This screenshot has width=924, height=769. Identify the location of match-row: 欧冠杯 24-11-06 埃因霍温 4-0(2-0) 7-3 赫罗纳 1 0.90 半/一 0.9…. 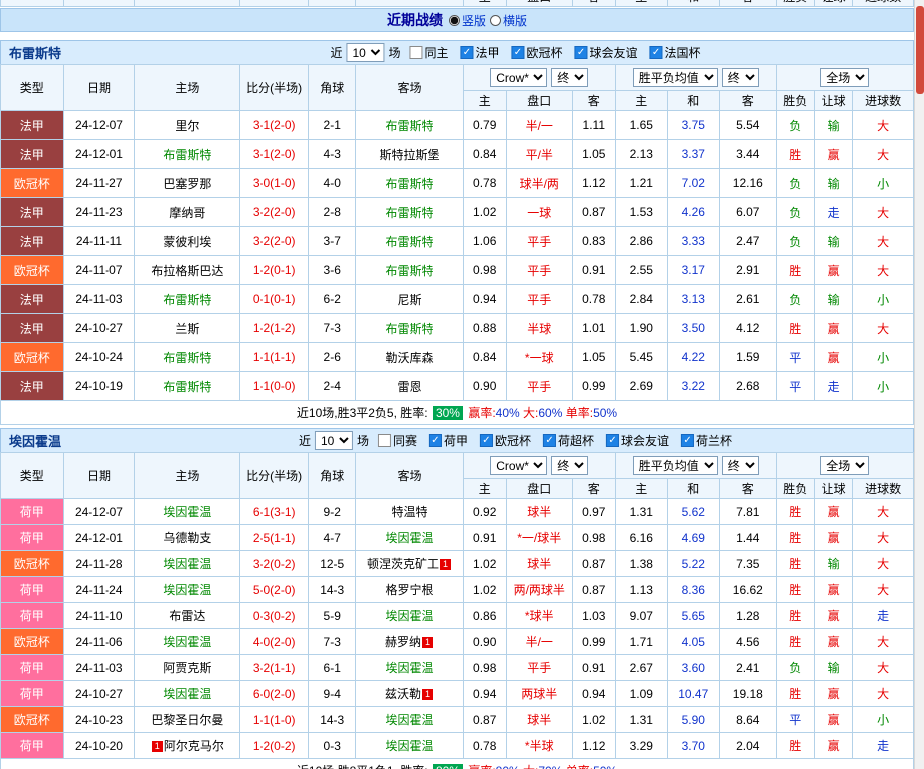
(457, 641).